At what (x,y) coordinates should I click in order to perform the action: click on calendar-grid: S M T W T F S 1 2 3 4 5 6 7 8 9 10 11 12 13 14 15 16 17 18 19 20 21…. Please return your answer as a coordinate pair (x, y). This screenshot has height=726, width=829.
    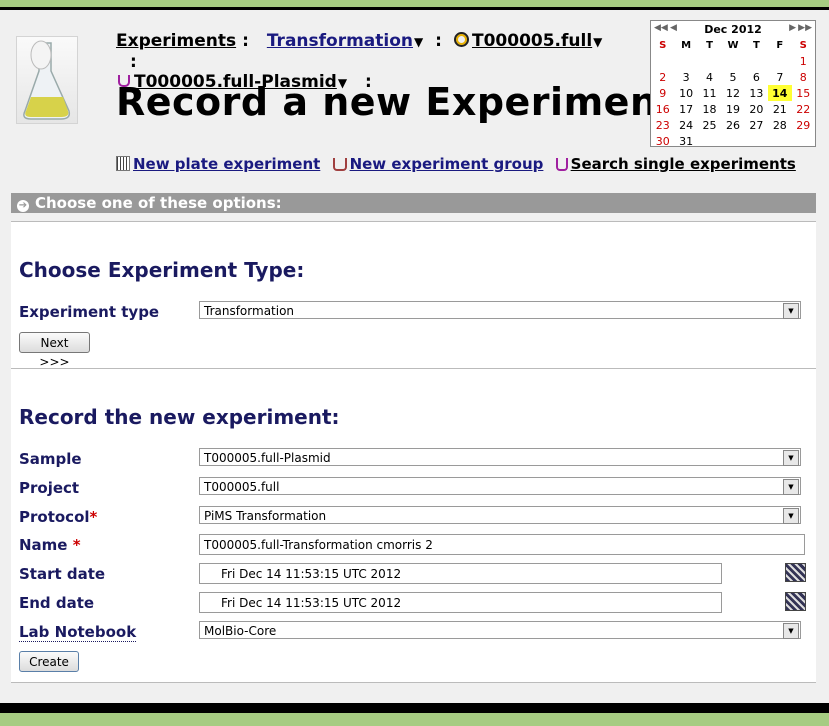
    Looking at the image, I should click on (733, 93).